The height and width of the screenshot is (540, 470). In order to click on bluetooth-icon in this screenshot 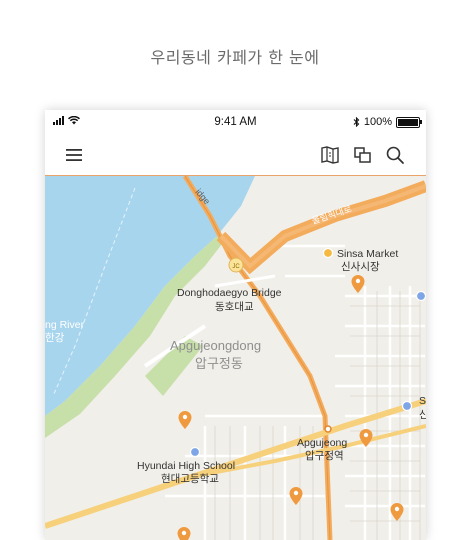, I will do `click(356, 122)`.